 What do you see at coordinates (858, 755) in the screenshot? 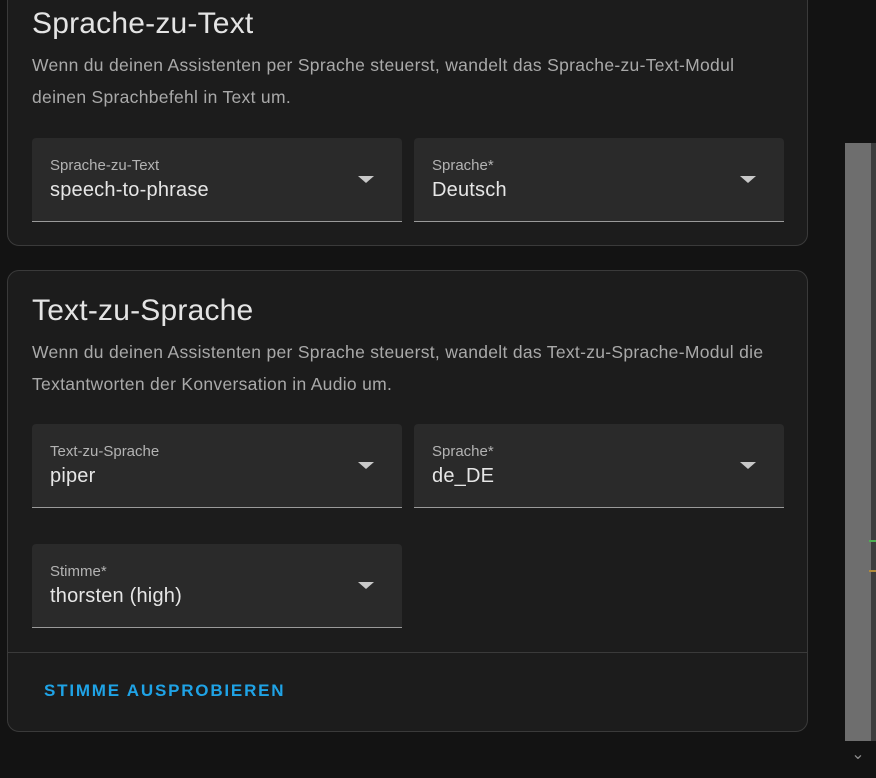
I see `chevron-down-icon: ⌄` at bounding box center [858, 755].